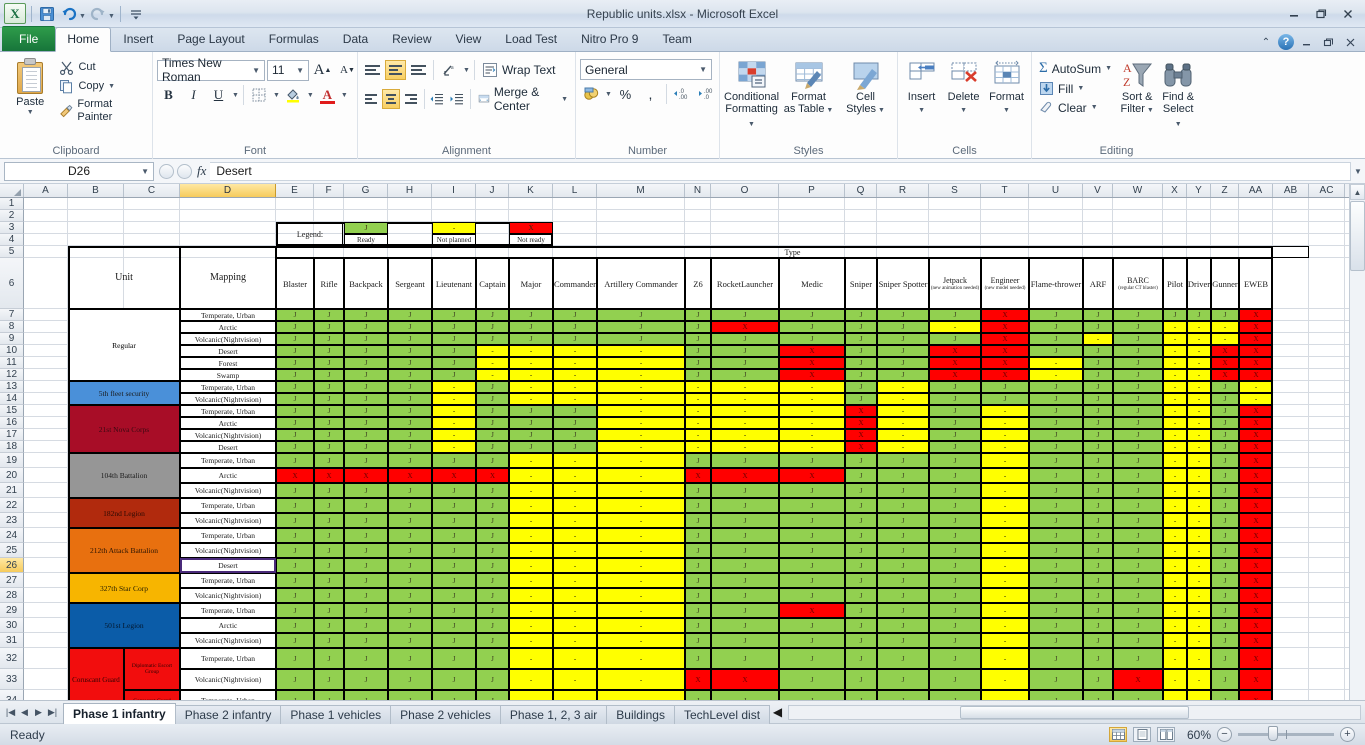 This screenshot has width=1365, height=745. I want to click on first-sheet-icon: |◀, so click(10, 712).